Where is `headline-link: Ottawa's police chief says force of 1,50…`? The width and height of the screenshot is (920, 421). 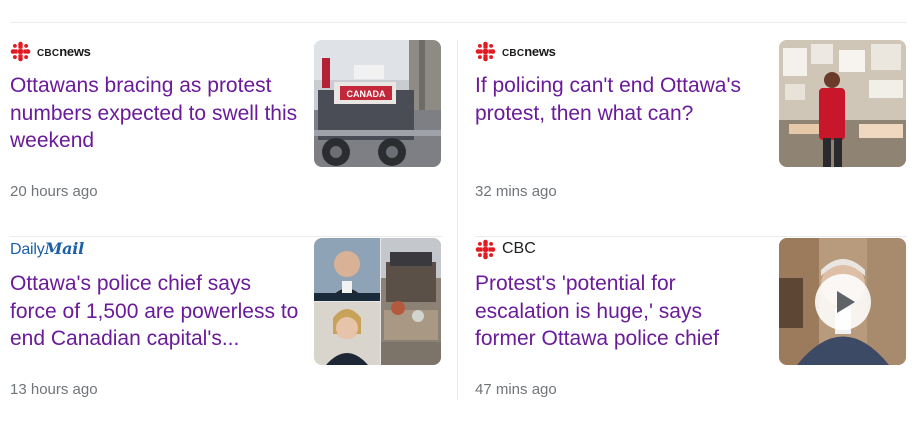 headline-link: Ottawa's police chief says force of 1,50… is located at coordinates (155, 311).